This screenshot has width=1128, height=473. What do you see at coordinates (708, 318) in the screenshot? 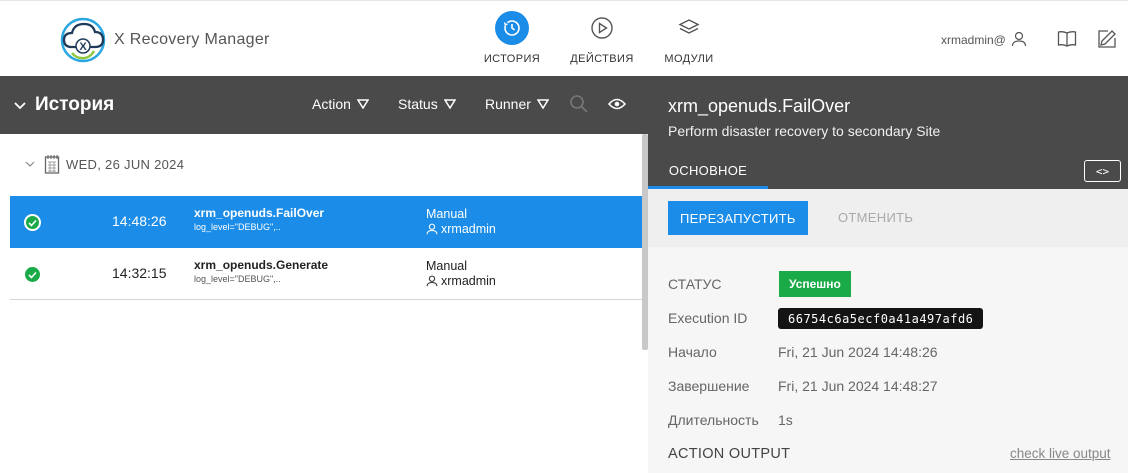
I see `execution-id-label: Execution ID` at bounding box center [708, 318].